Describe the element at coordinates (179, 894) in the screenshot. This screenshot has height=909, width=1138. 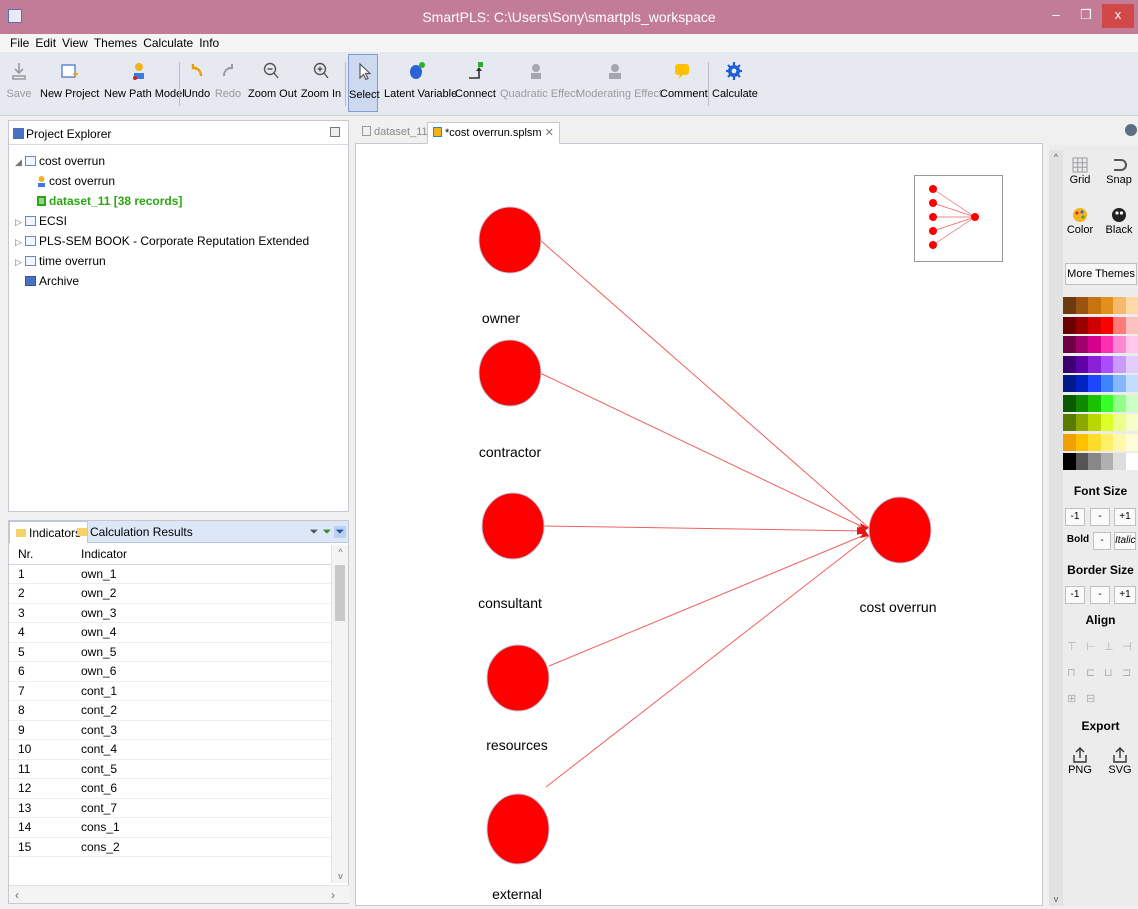
I see `horizontal-scrollbar: ‹ ›` at that location.